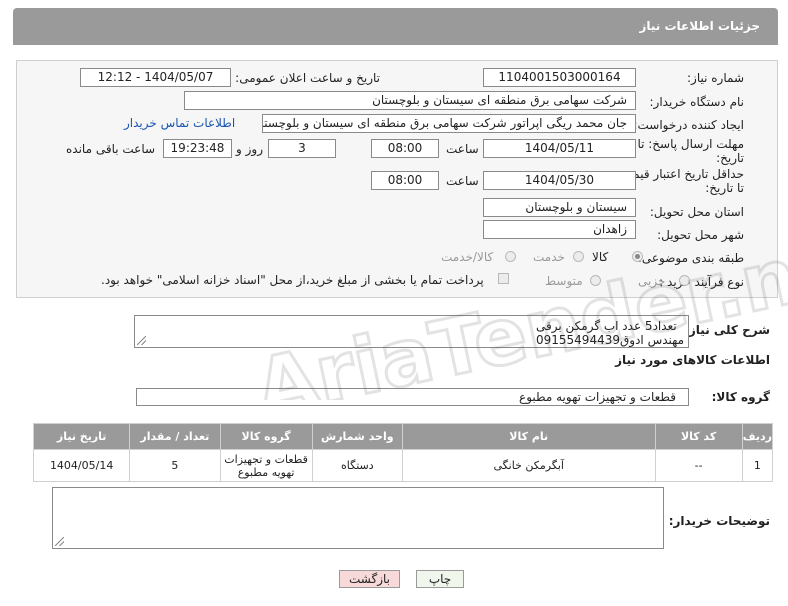 This screenshot has height=606, width=788. What do you see at coordinates (600, 257) in the screenshot?
I see `category-goods-label: کالا` at bounding box center [600, 257].